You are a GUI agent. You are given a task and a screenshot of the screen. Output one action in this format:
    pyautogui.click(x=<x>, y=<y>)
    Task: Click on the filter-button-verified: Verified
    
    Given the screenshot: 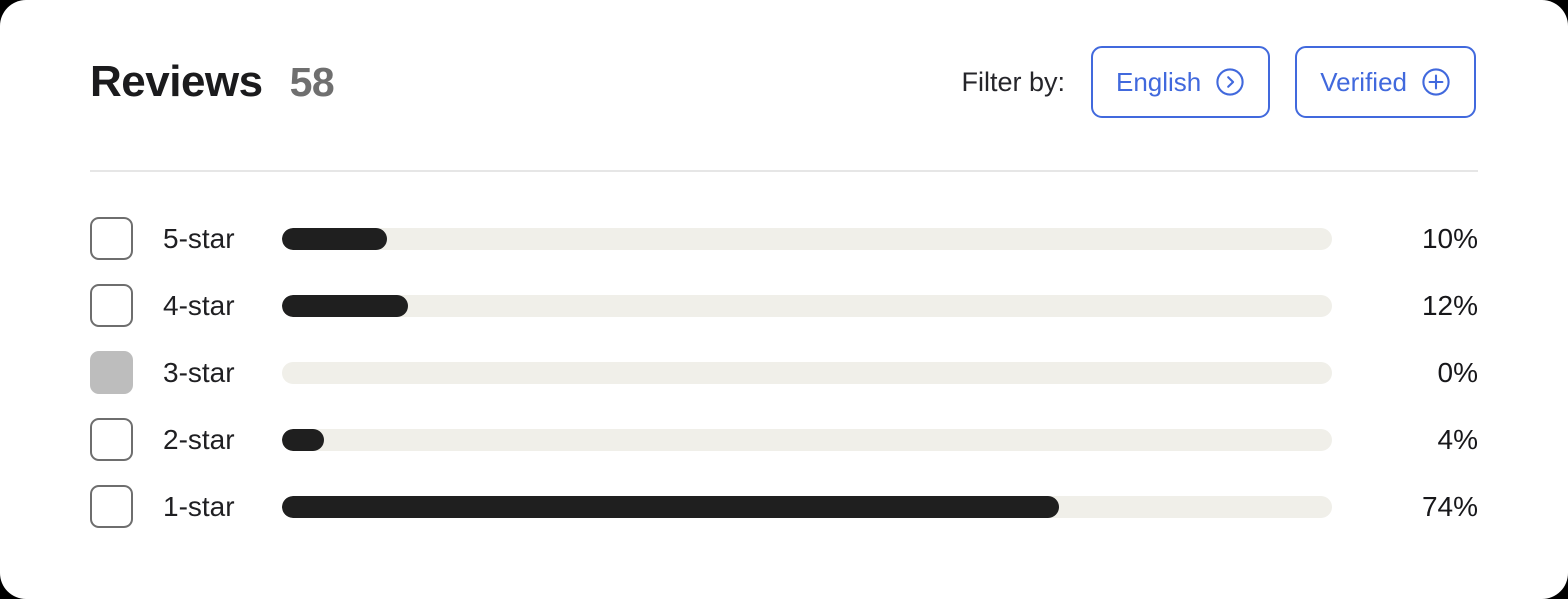 What is the action you would take?
    pyautogui.click(x=1385, y=82)
    